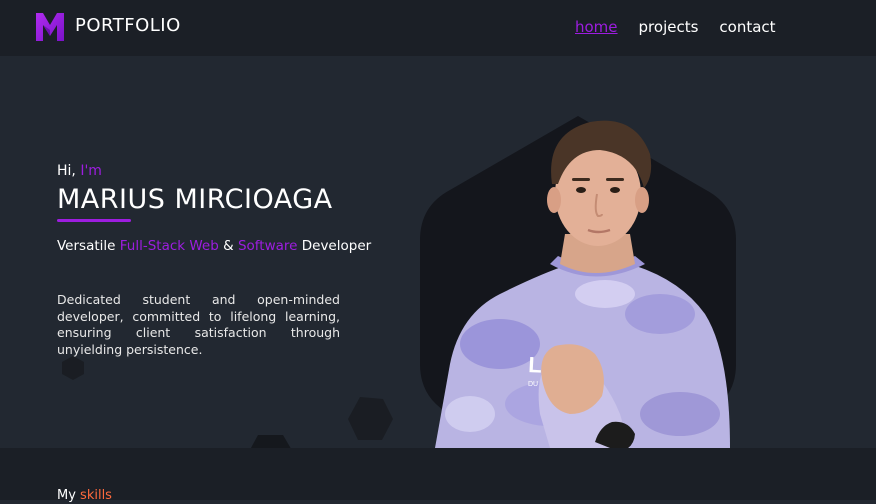 The image size is (876, 504). Describe the element at coordinates (370, 418) in the screenshot. I see `decorative-hexagon-medium` at that location.